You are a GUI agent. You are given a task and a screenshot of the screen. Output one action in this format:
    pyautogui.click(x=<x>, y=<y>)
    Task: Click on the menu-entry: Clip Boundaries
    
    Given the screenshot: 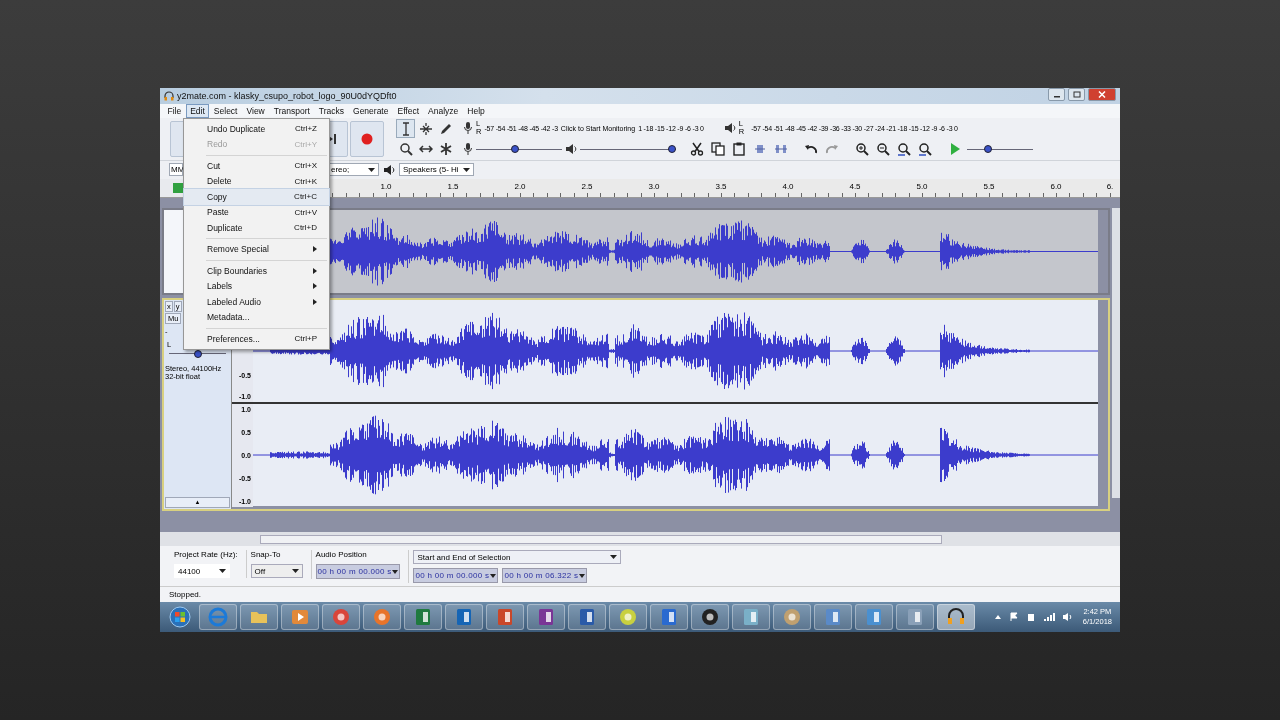 What is the action you would take?
    pyautogui.click(x=256, y=271)
    